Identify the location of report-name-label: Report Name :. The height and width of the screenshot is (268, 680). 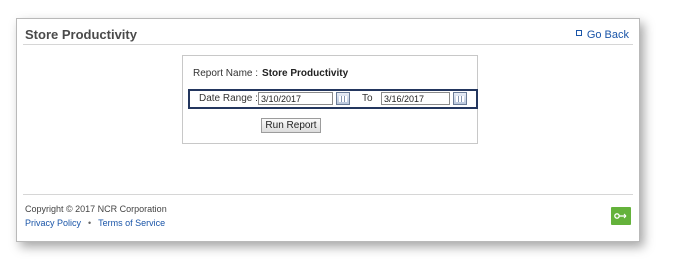
(226, 73).